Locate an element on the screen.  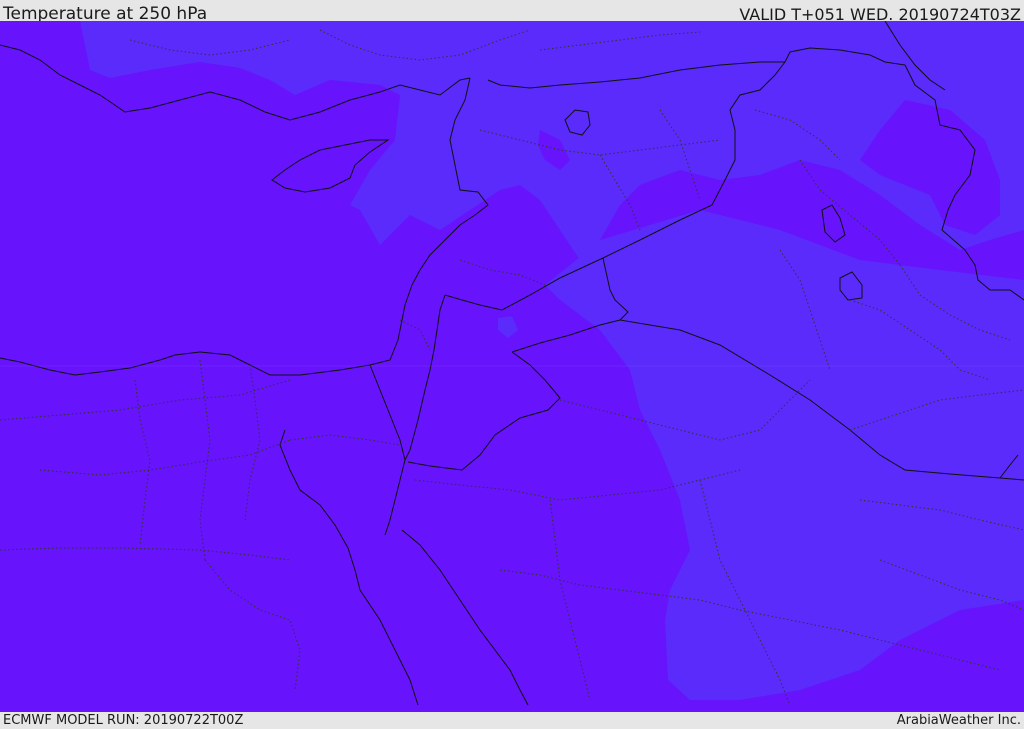
model-run-label: ECMWF MODEL RUN: 20190722T00Z is located at coordinates (123, 720).